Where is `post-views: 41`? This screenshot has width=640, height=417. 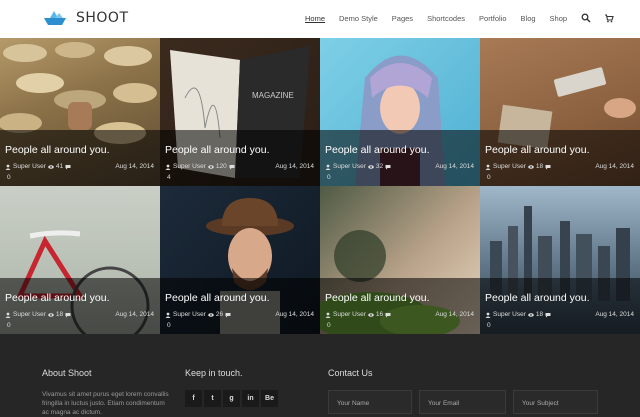
post-views: 41 is located at coordinates (59, 166).